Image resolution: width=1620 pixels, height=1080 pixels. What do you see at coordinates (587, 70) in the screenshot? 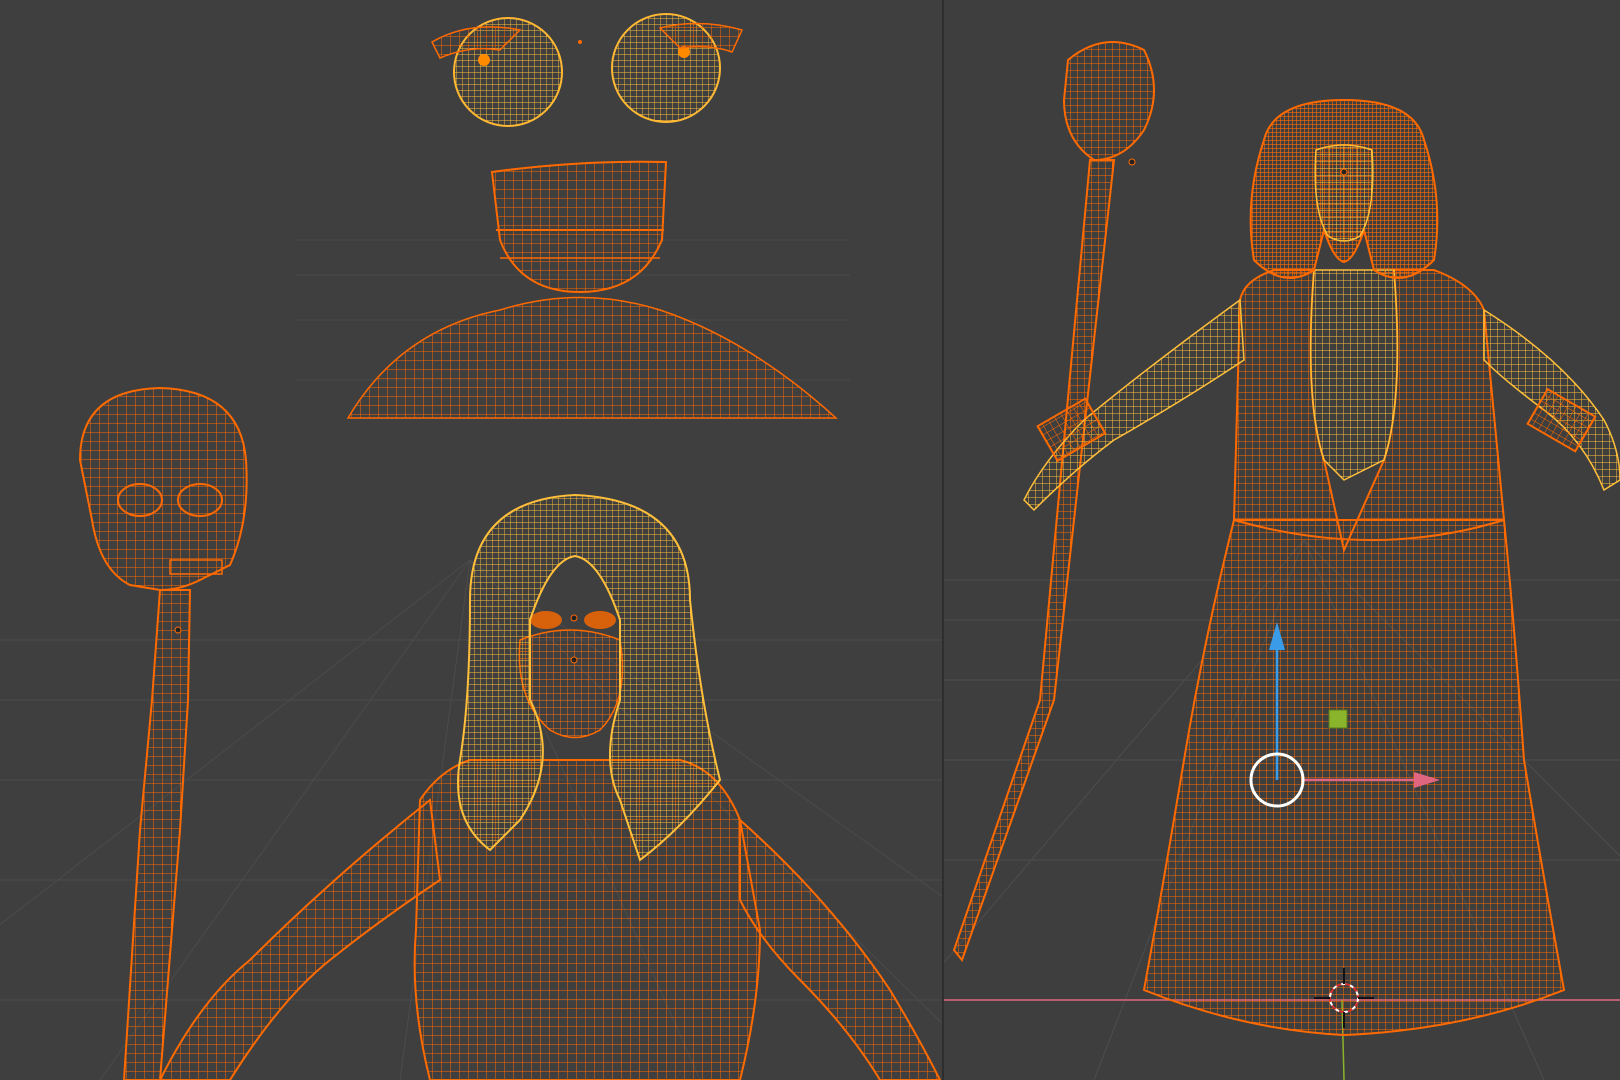
I see `eyes-mesh` at bounding box center [587, 70].